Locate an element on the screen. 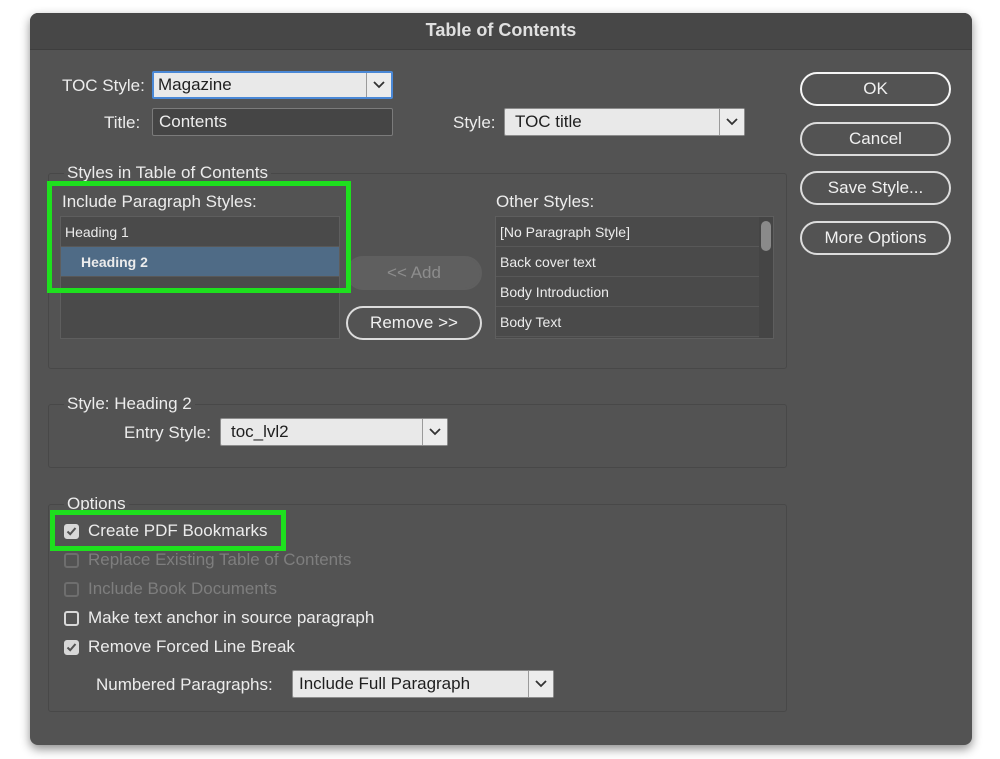 This screenshot has width=1000, height=759. replace-existing-toc-checkbox is located at coordinates (71, 560).